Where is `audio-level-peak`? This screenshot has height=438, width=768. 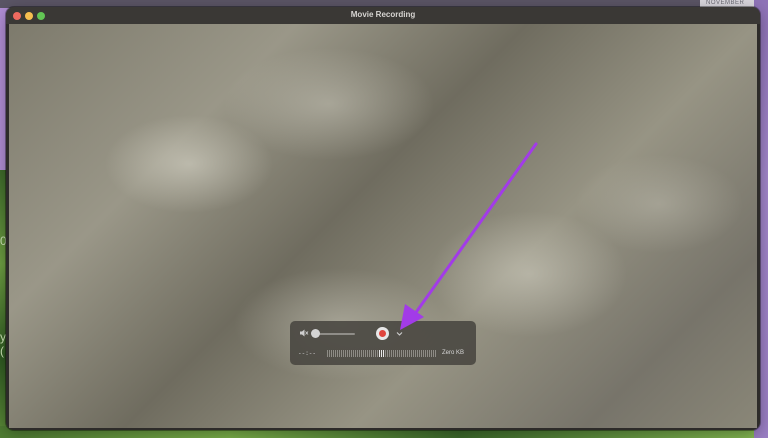 audio-level-peak is located at coordinates (381, 353).